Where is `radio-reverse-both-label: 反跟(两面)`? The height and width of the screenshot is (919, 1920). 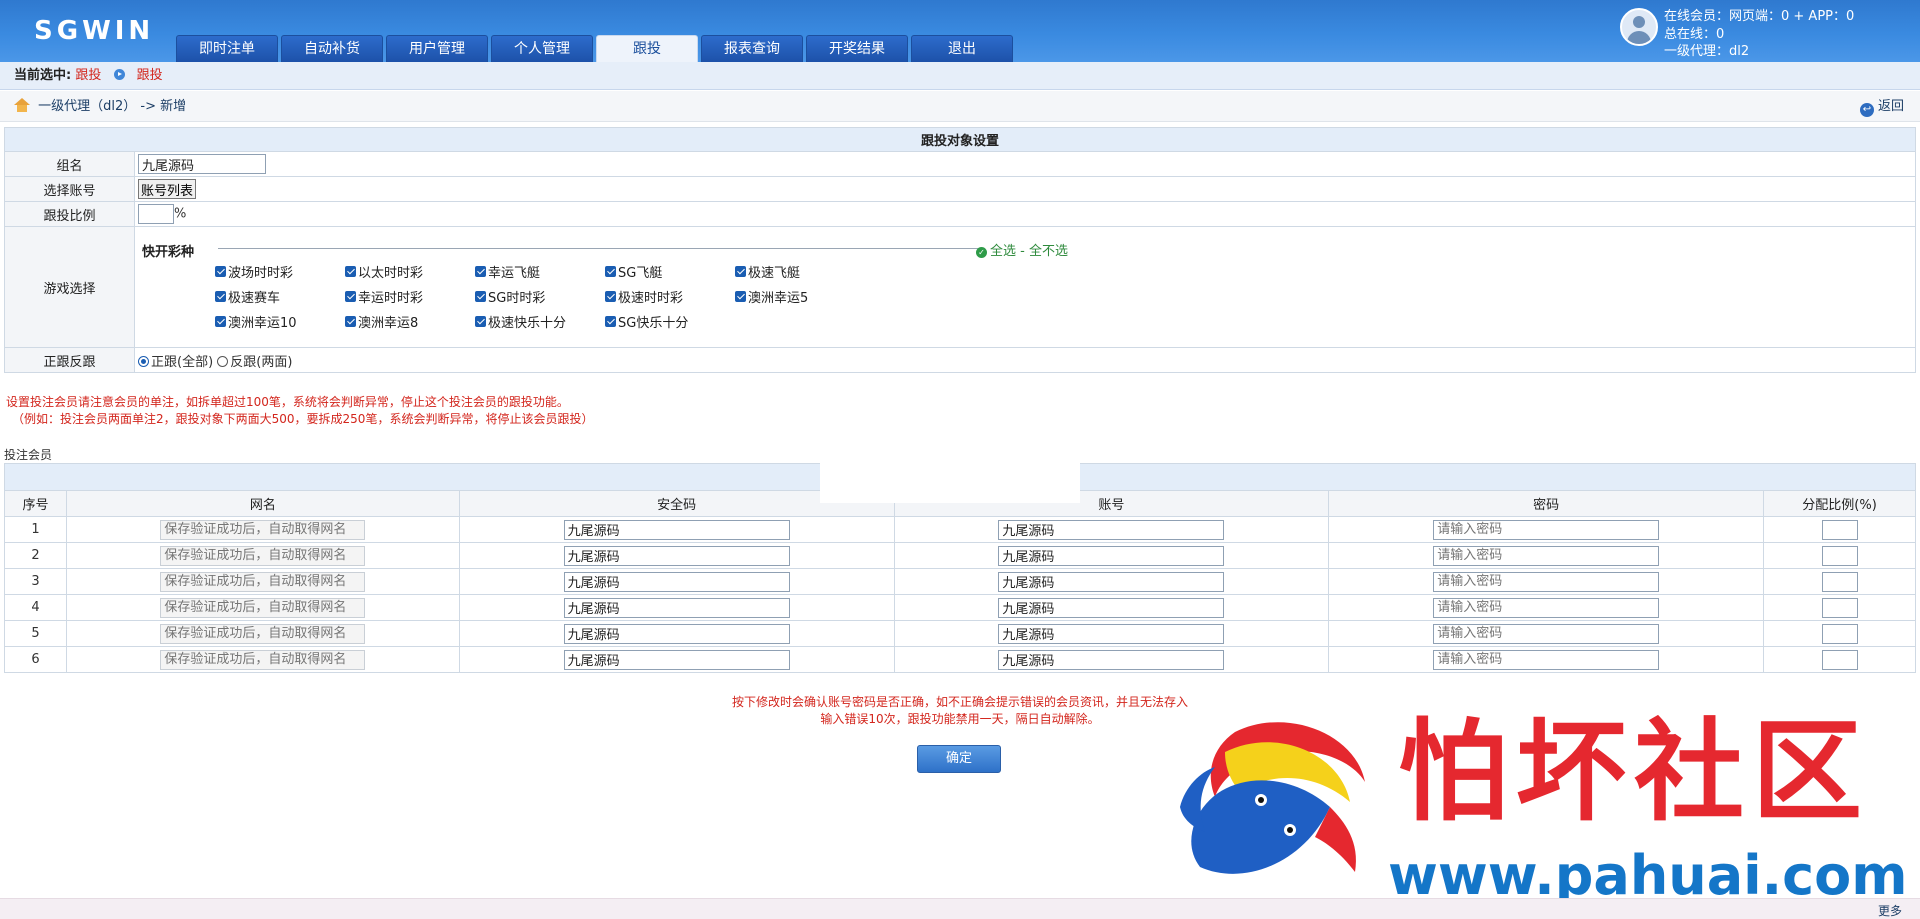 radio-reverse-both-label: 反跟(两面) is located at coordinates (261, 362).